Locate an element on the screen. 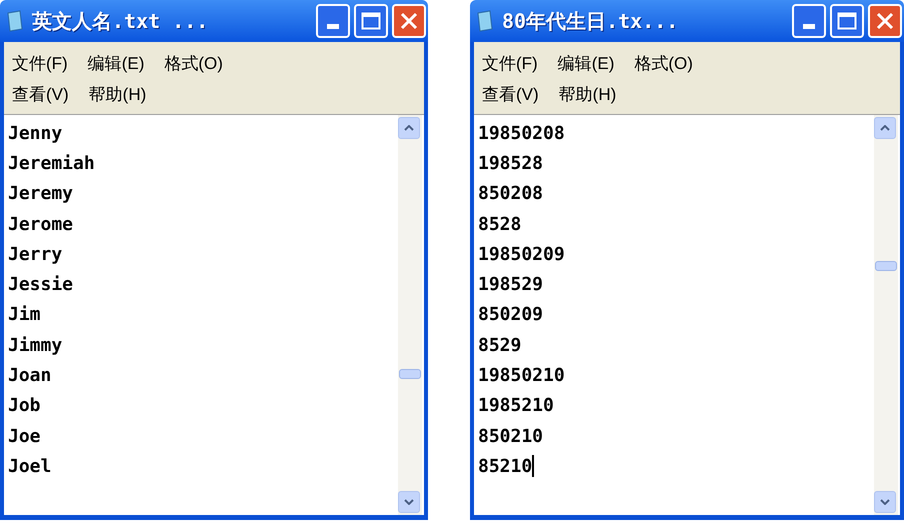 Image resolution: width=904 pixels, height=524 pixels. text-line: 19850210 is located at coordinates (521, 376).